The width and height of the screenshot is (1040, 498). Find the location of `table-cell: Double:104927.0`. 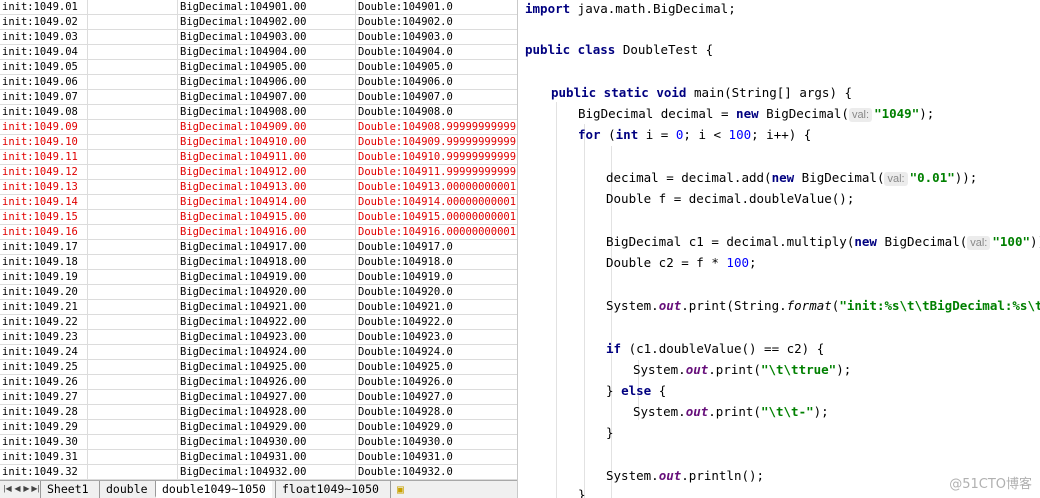

table-cell: Double:104927.0 is located at coordinates (436, 397).